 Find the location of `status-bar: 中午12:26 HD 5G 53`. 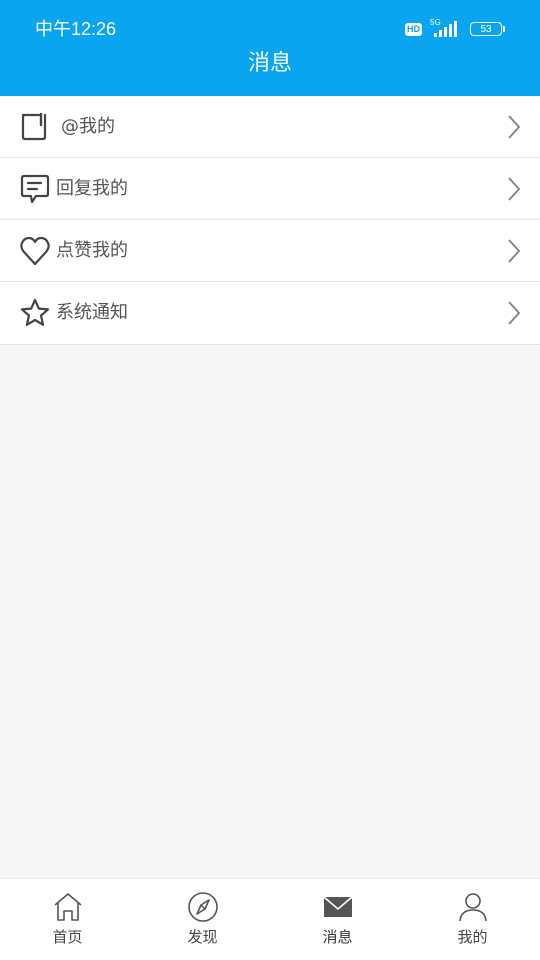

status-bar: 中午12:26 HD 5G 53 is located at coordinates (270, 28).